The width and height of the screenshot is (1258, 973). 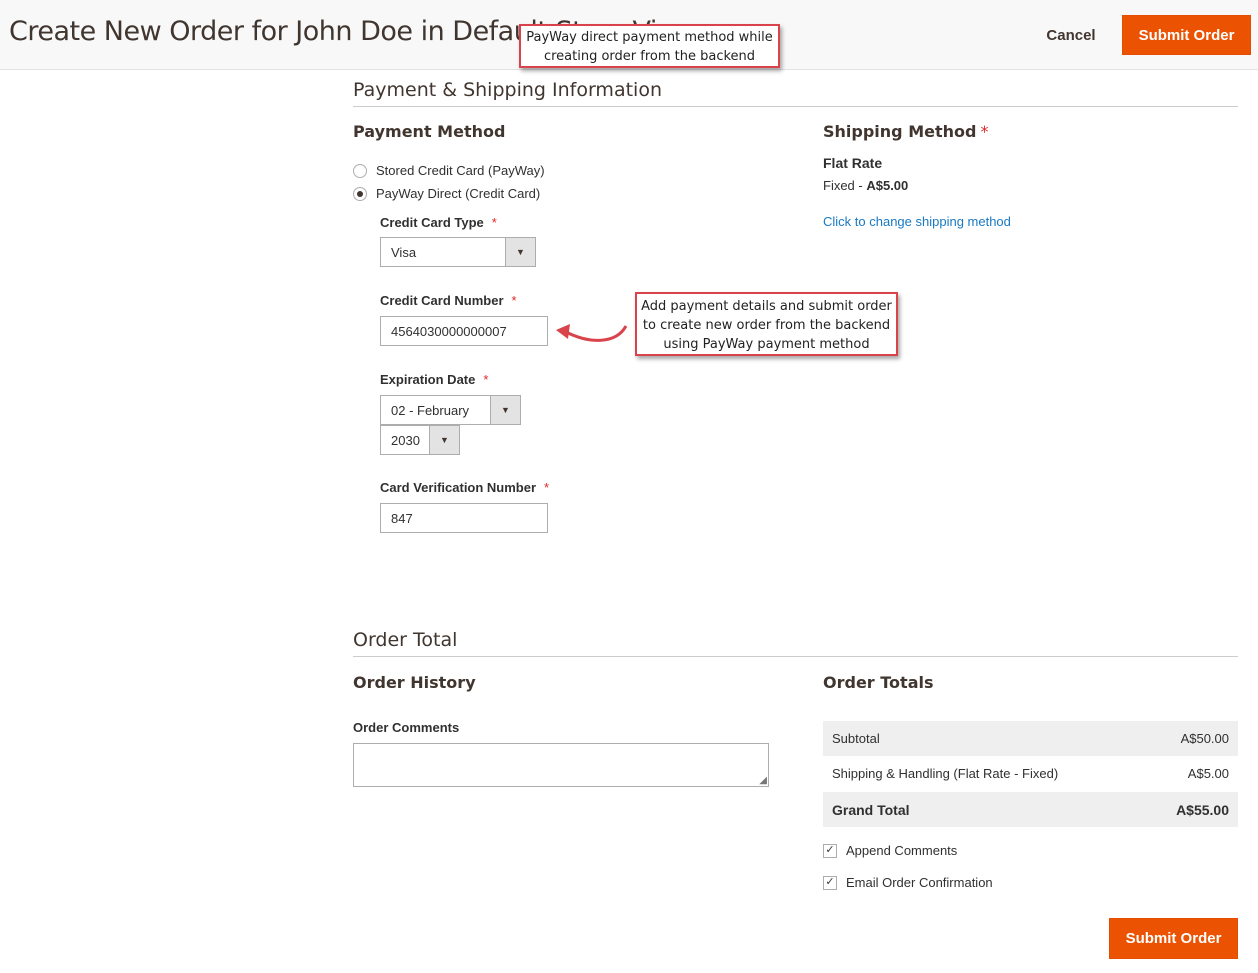 I want to click on payment-option-payway-direct: PayWay Direct (Credit Card), so click(x=446, y=193).